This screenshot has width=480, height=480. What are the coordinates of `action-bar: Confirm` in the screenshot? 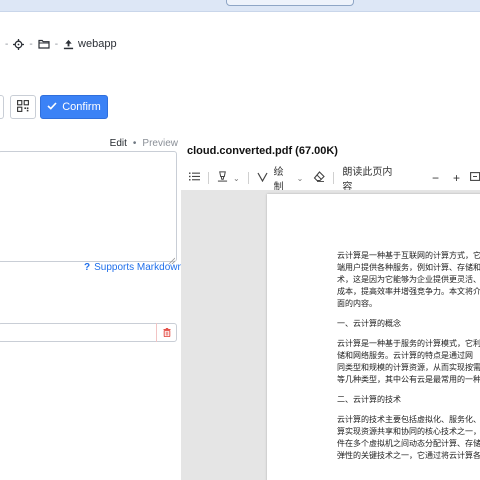 It's located at (54, 107).